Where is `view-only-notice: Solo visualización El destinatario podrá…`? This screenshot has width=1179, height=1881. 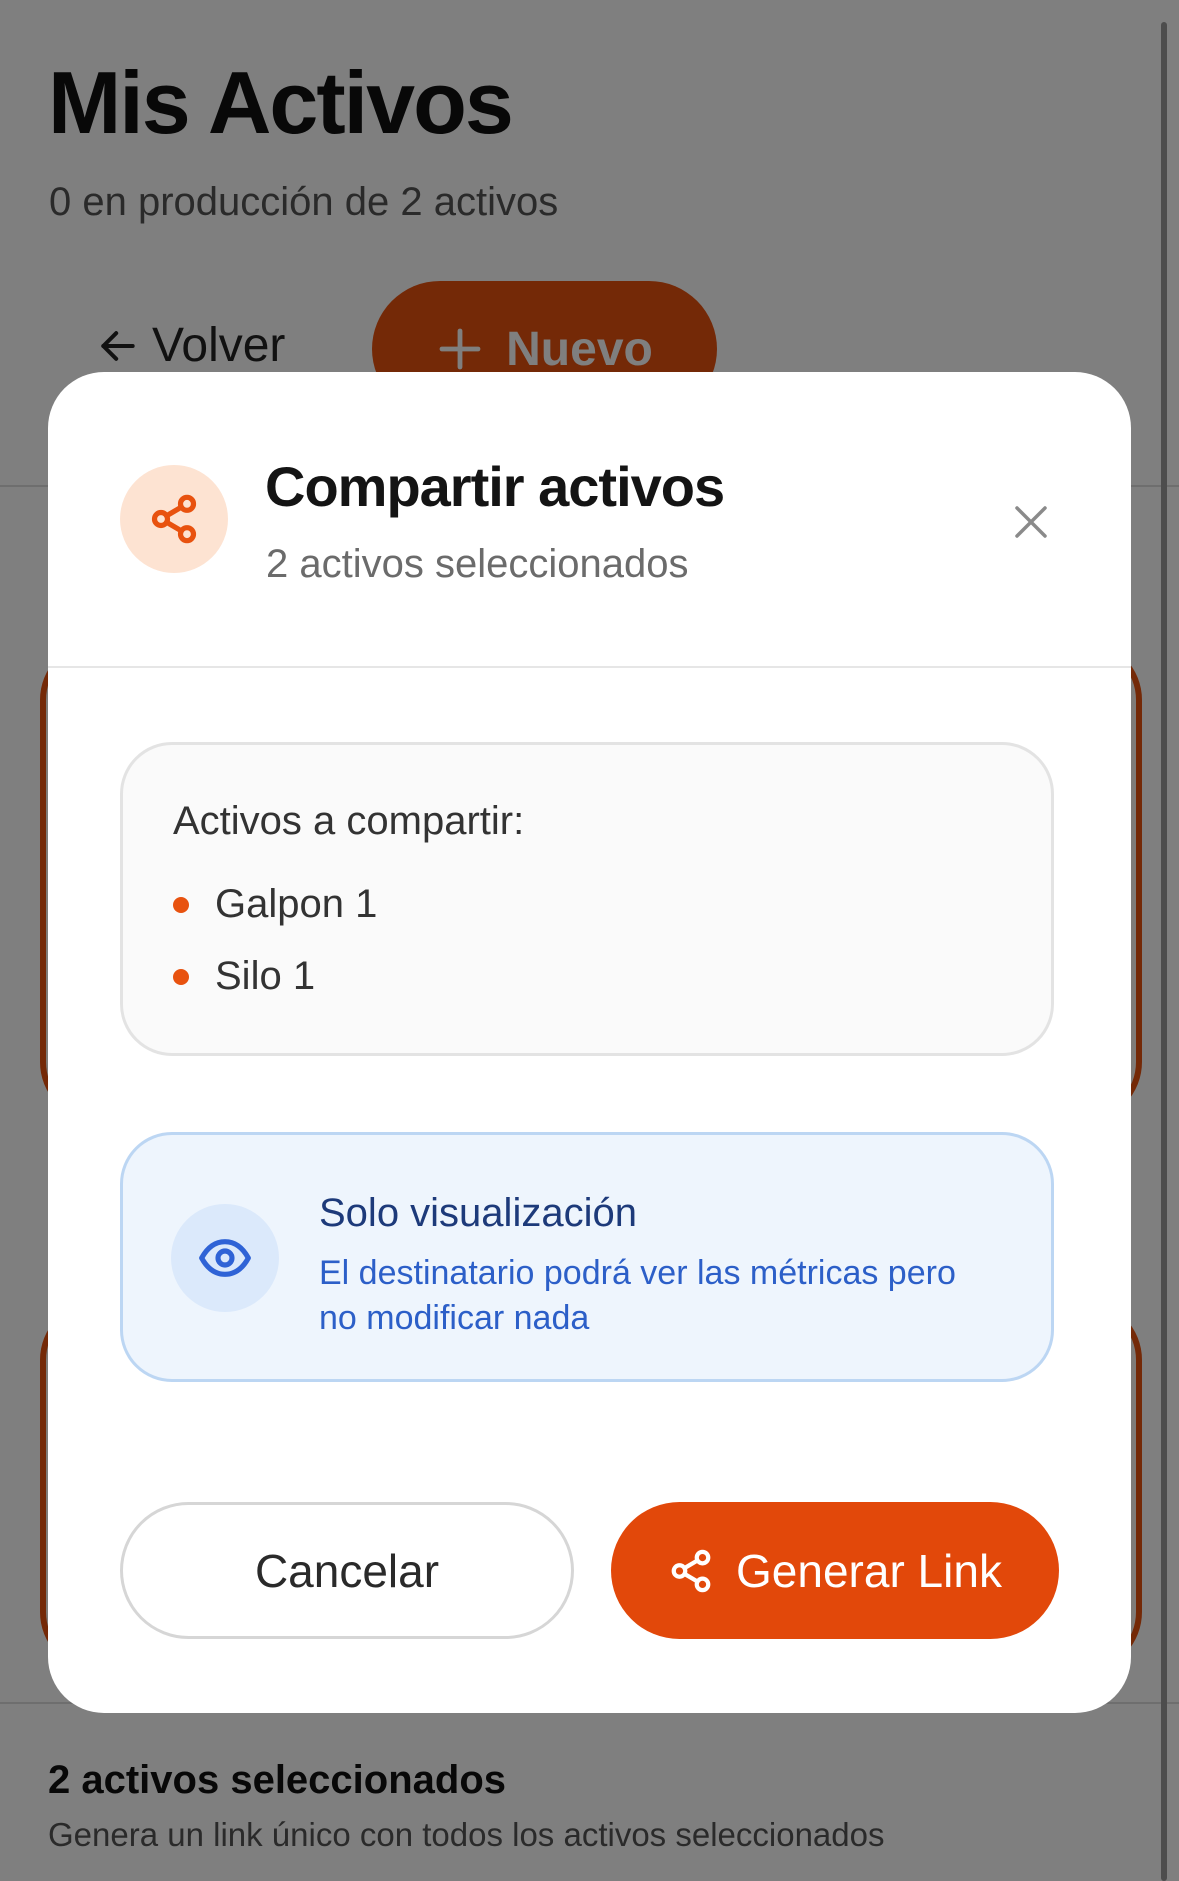
view-only-notice: Solo visualización El destinatario podrá… is located at coordinates (587, 1257).